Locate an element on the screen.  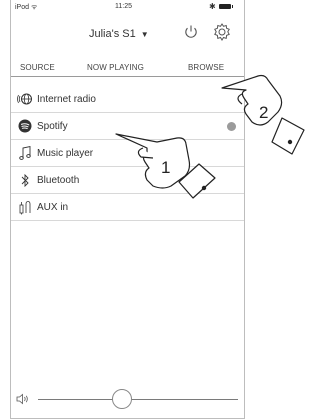
volume-slider-track is located at coordinates (138, 399).